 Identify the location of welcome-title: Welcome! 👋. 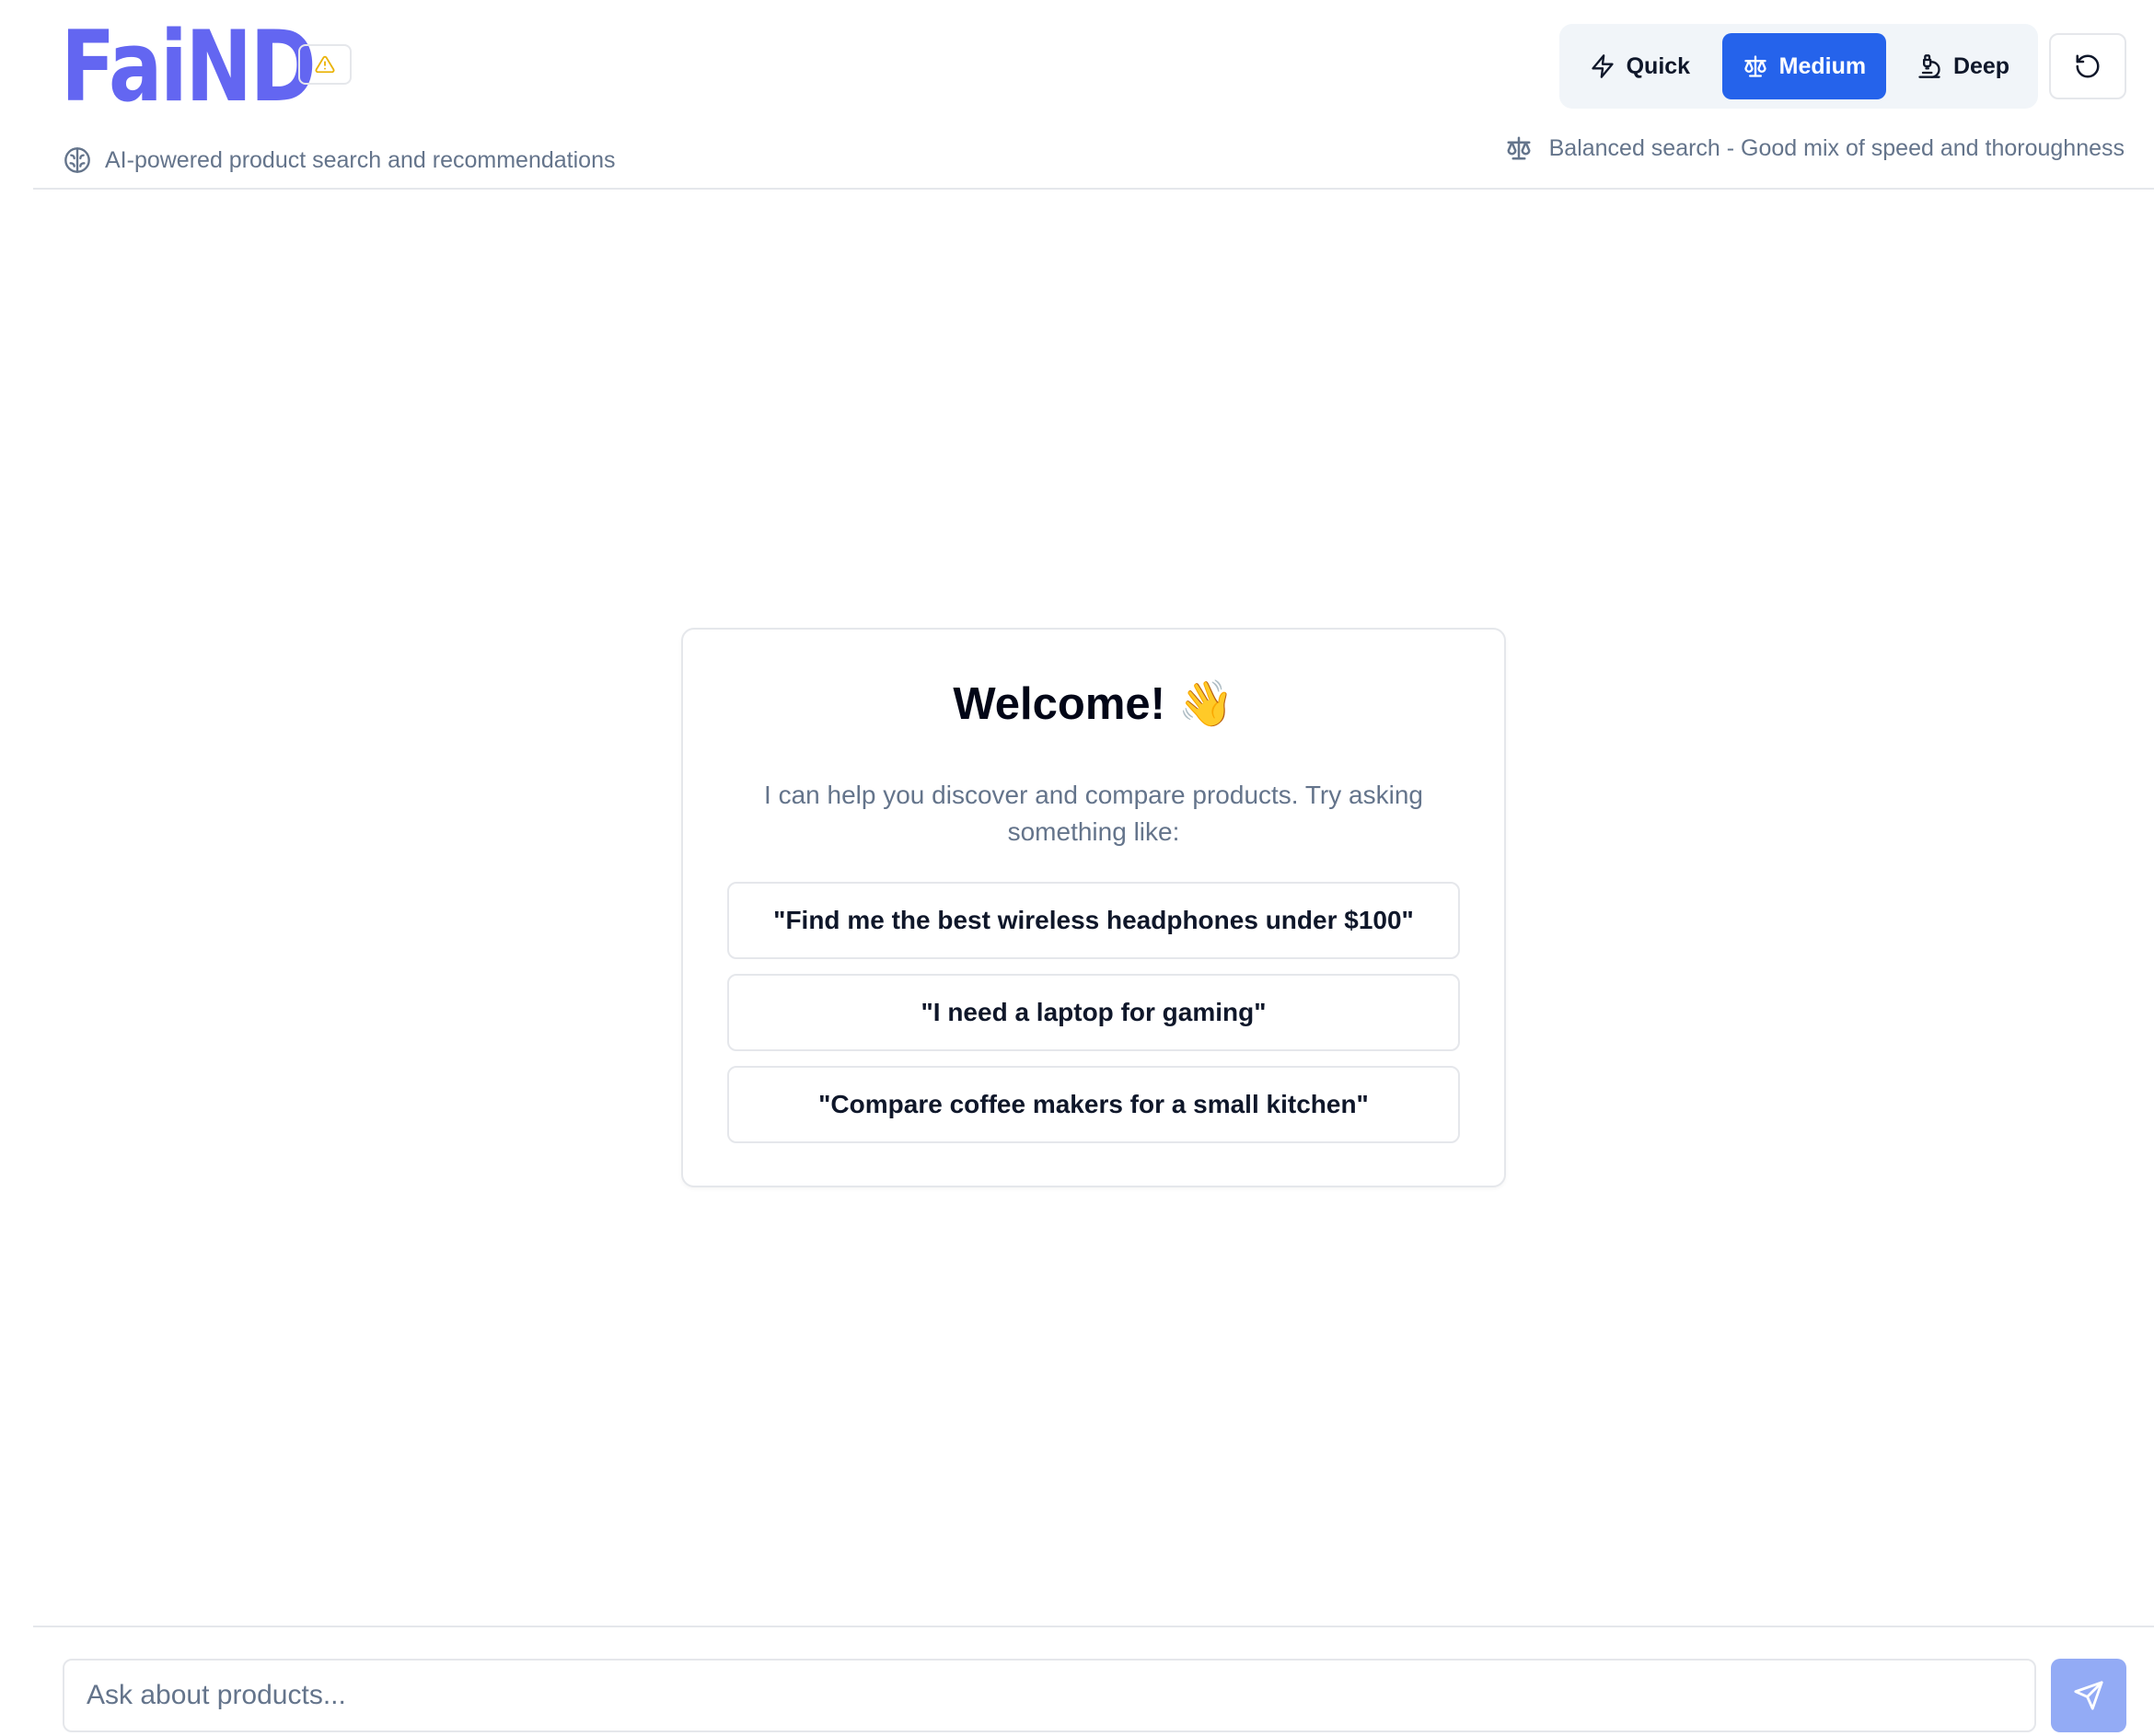
(1093, 704).